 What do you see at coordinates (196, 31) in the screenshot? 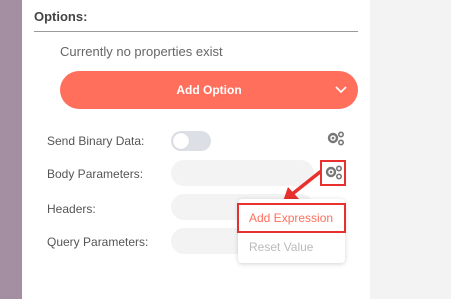
I see `options-divider` at bounding box center [196, 31].